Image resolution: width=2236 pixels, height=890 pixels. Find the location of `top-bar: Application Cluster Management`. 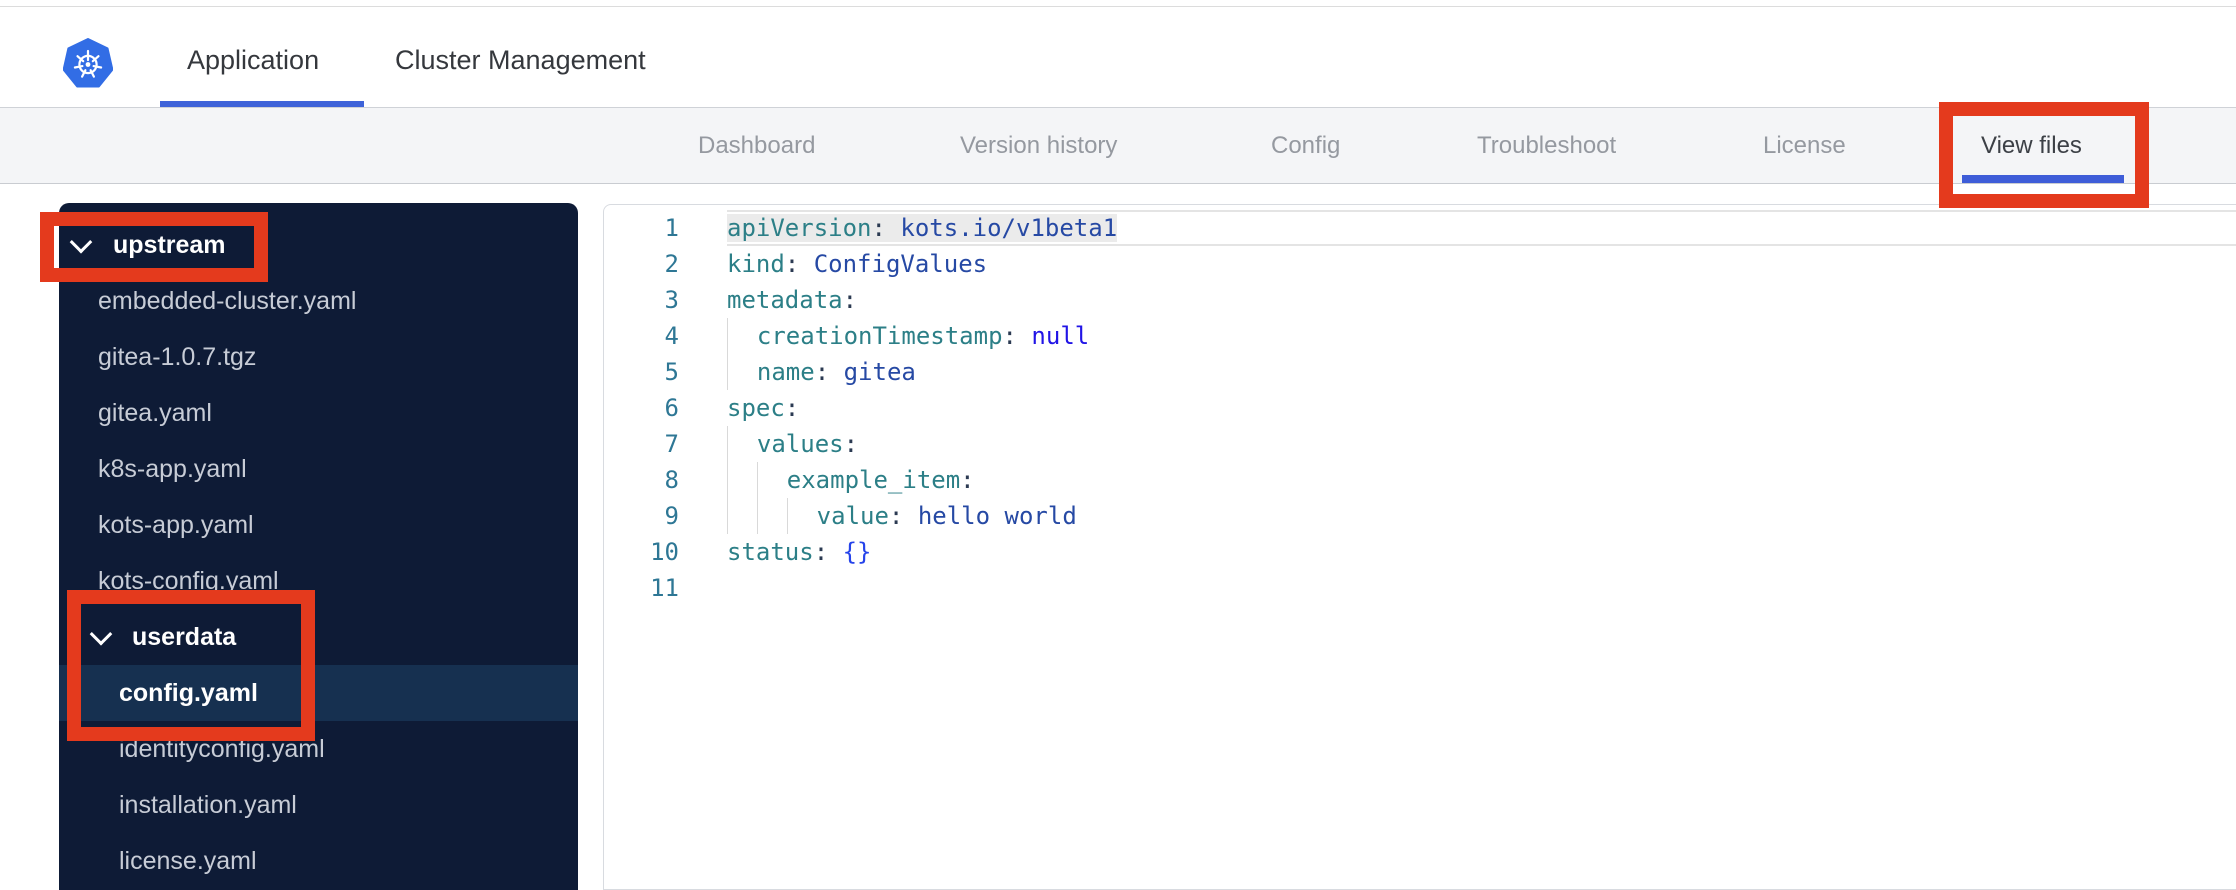

top-bar: Application Cluster Management is located at coordinates (1118, 57).